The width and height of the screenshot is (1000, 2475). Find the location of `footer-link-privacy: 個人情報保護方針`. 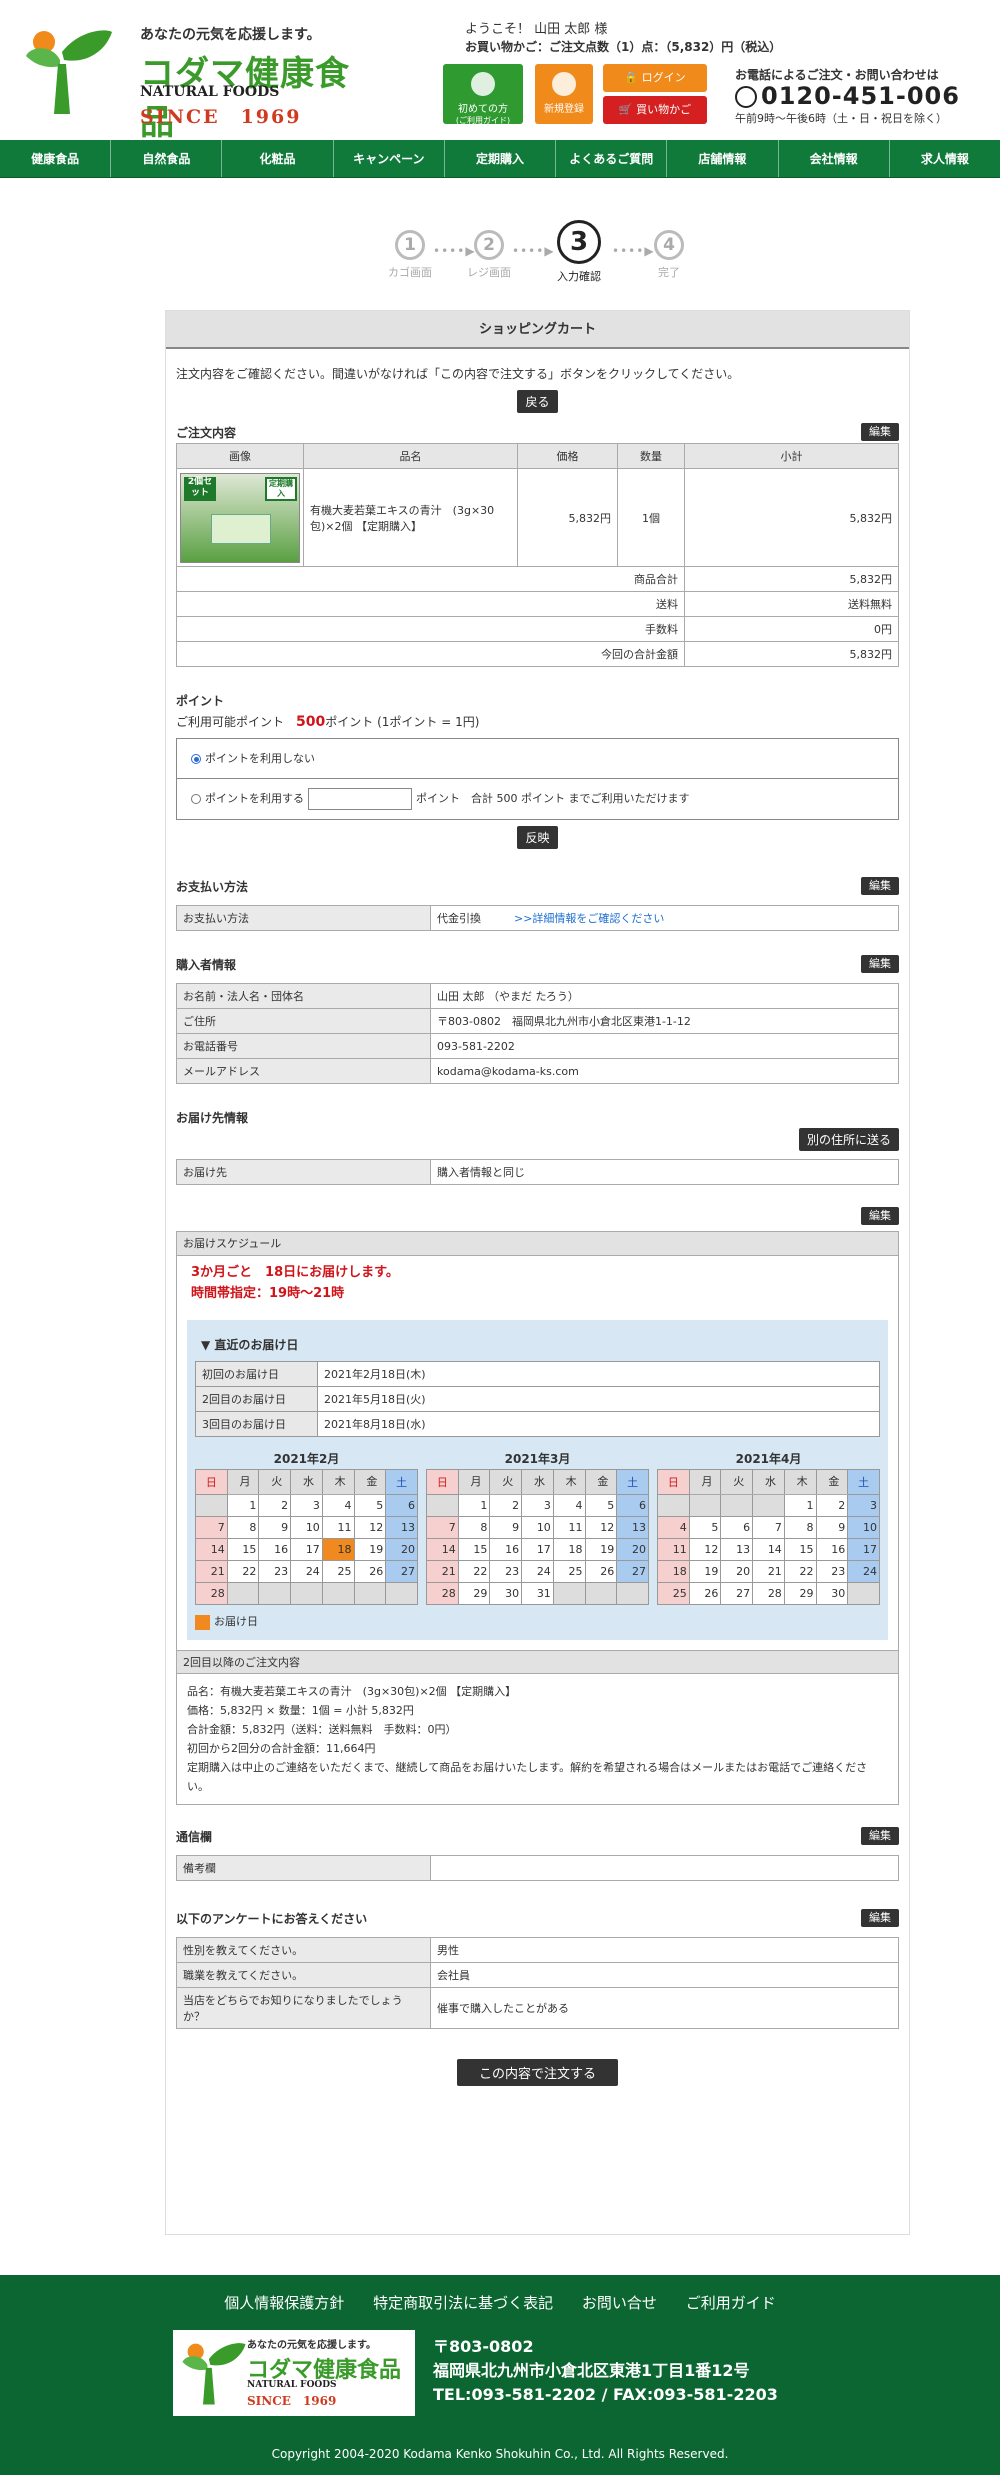

footer-link-privacy: 個人情報保護方針 is located at coordinates (284, 2303).